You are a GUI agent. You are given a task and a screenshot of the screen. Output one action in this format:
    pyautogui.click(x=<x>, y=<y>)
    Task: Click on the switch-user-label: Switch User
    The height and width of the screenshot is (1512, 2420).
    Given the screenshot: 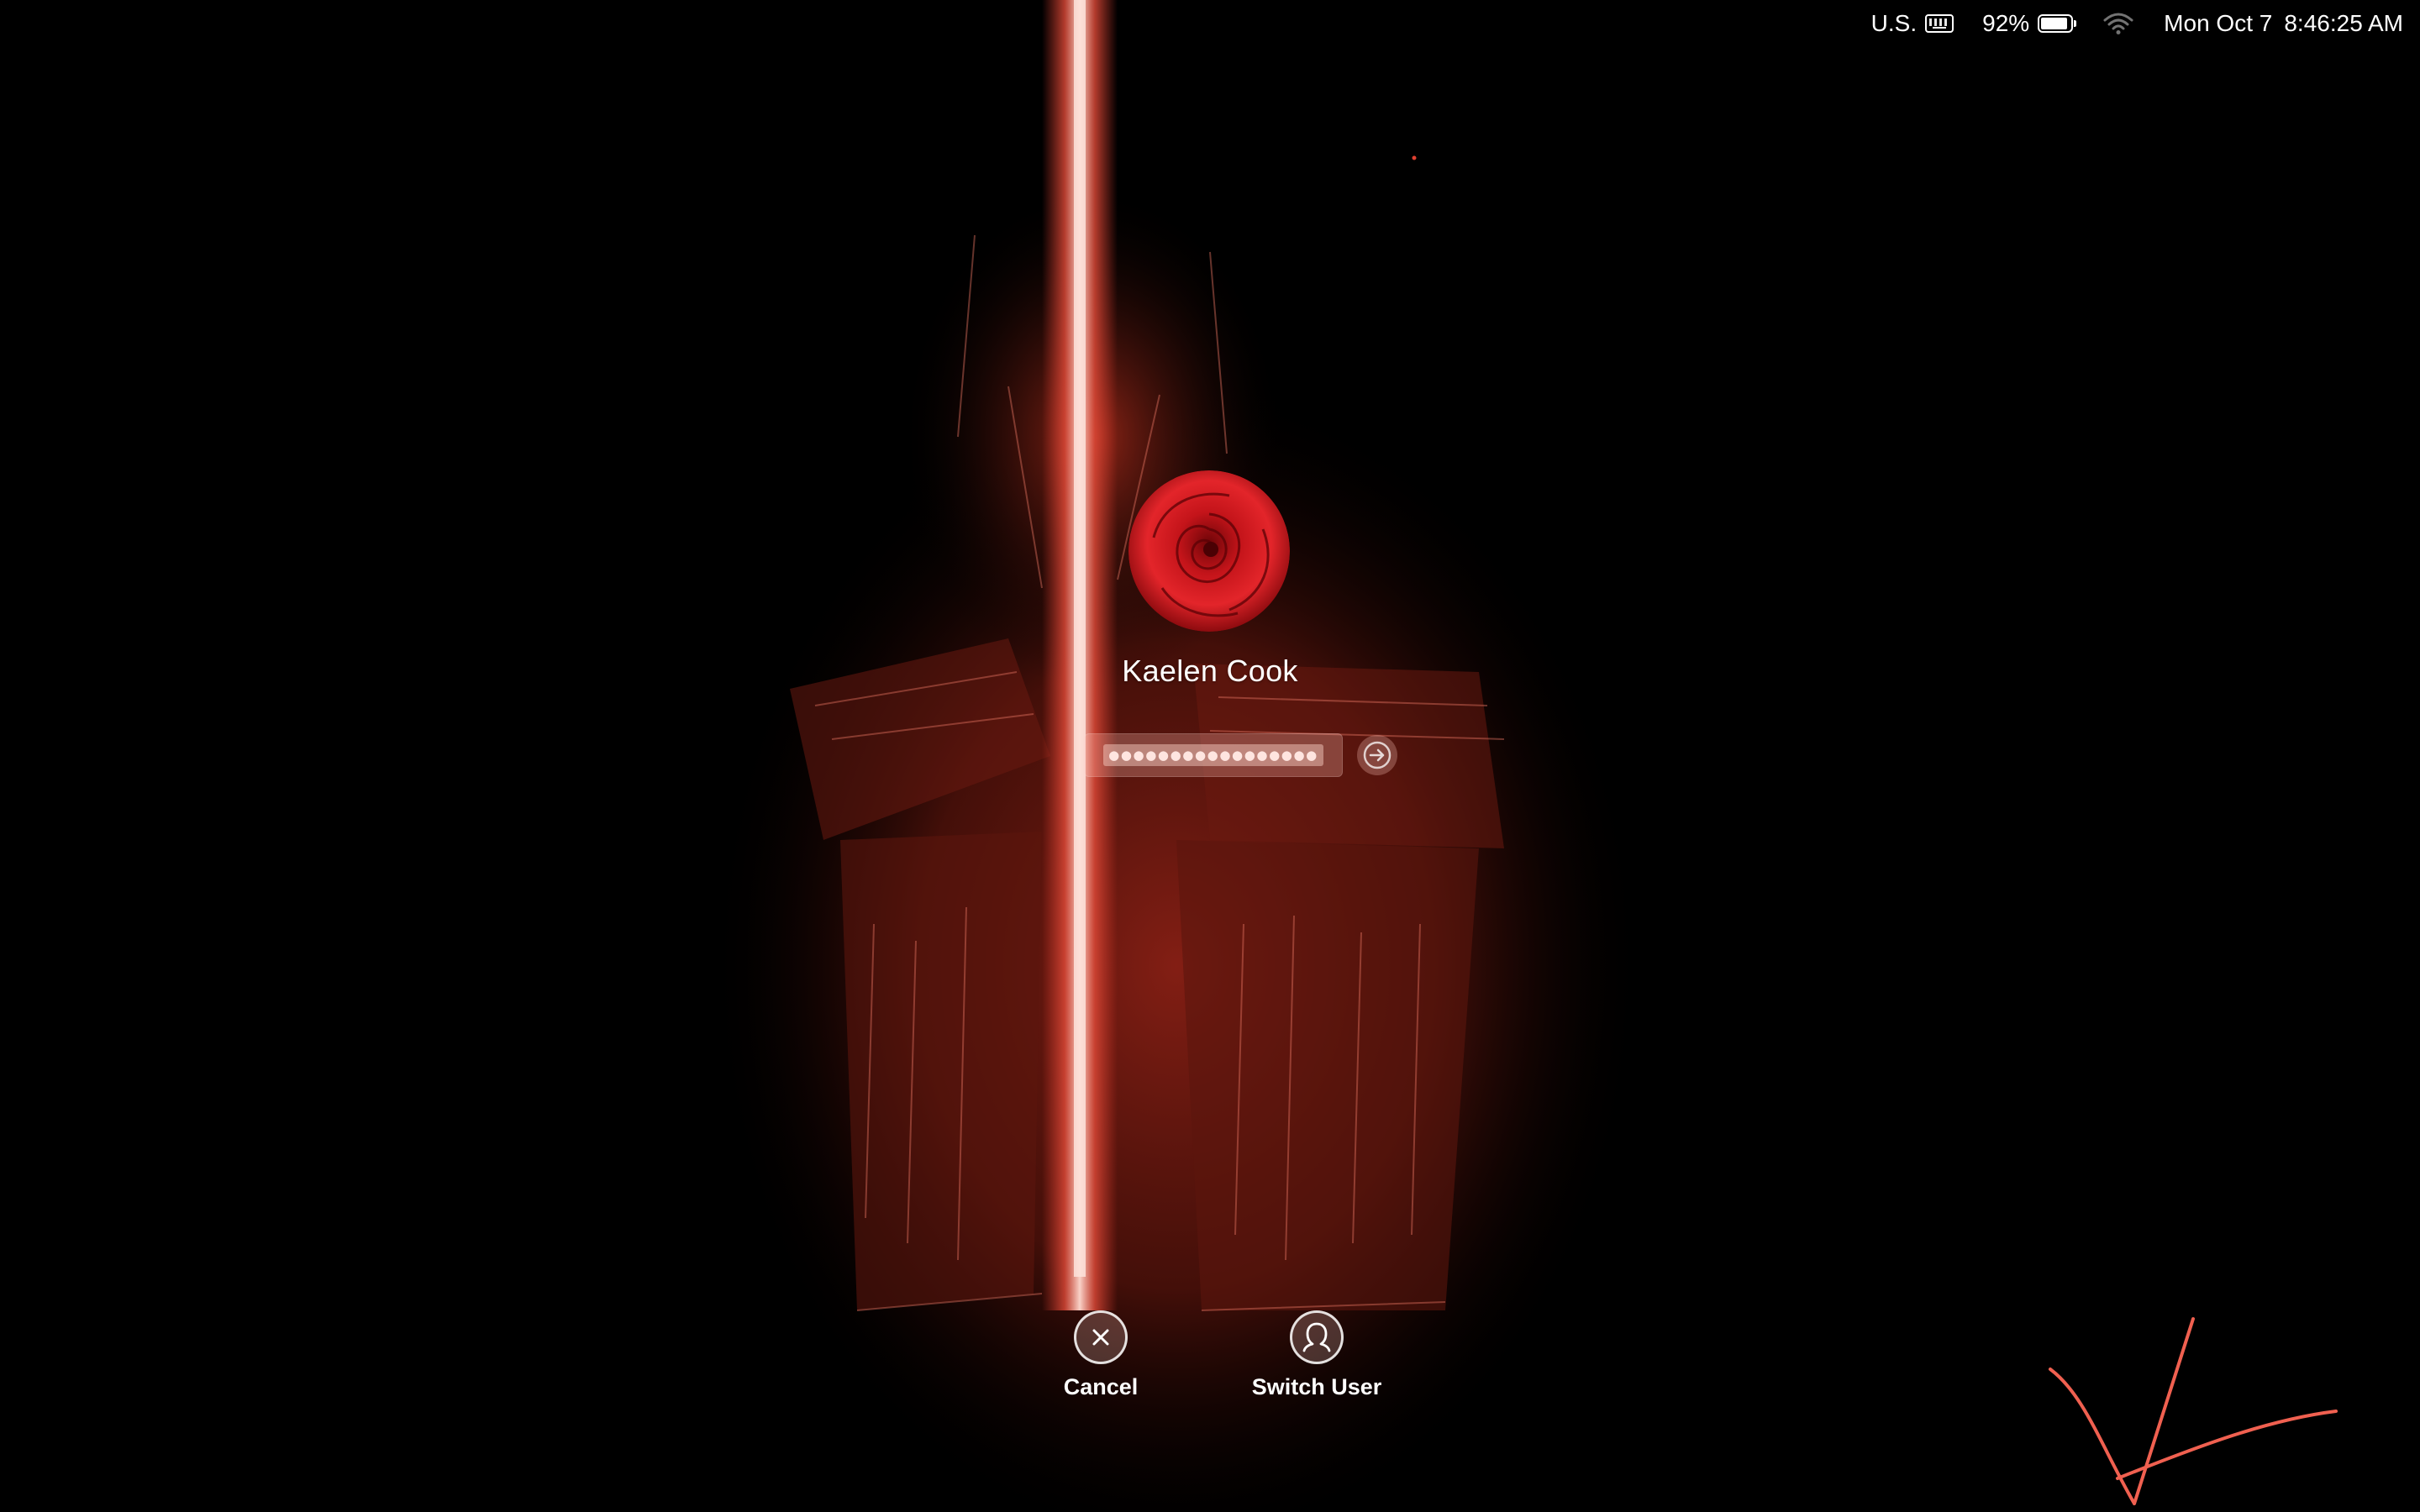 What is the action you would take?
    pyautogui.click(x=1316, y=1386)
    